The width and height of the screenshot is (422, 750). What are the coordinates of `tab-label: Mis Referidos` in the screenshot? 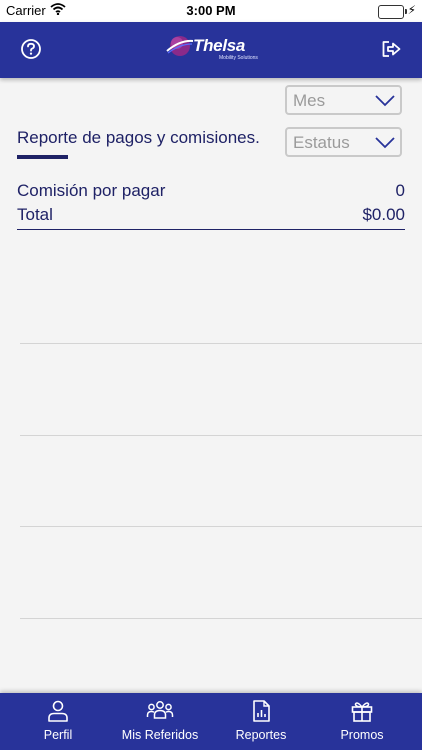 It's located at (160, 735).